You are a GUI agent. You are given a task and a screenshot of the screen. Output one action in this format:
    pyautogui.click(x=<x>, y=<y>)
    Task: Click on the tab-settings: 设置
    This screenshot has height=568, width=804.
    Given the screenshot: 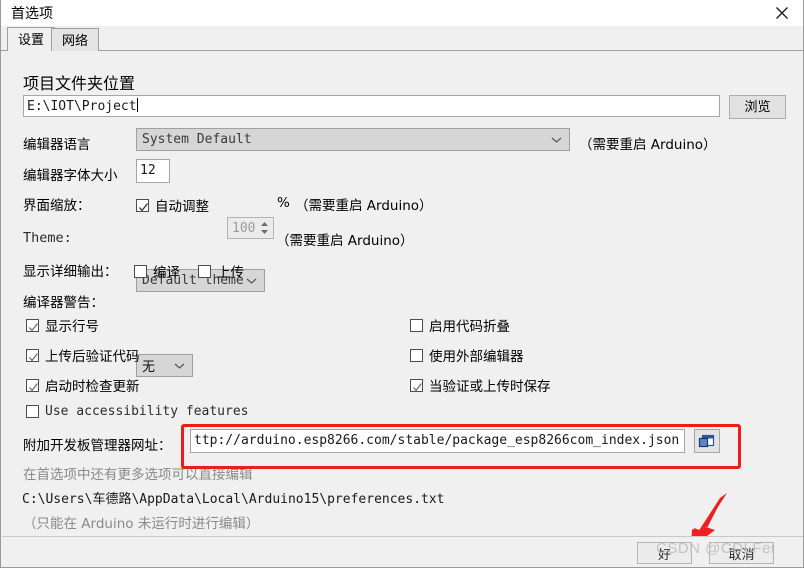 What is the action you would take?
    pyautogui.click(x=31, y=39)
    